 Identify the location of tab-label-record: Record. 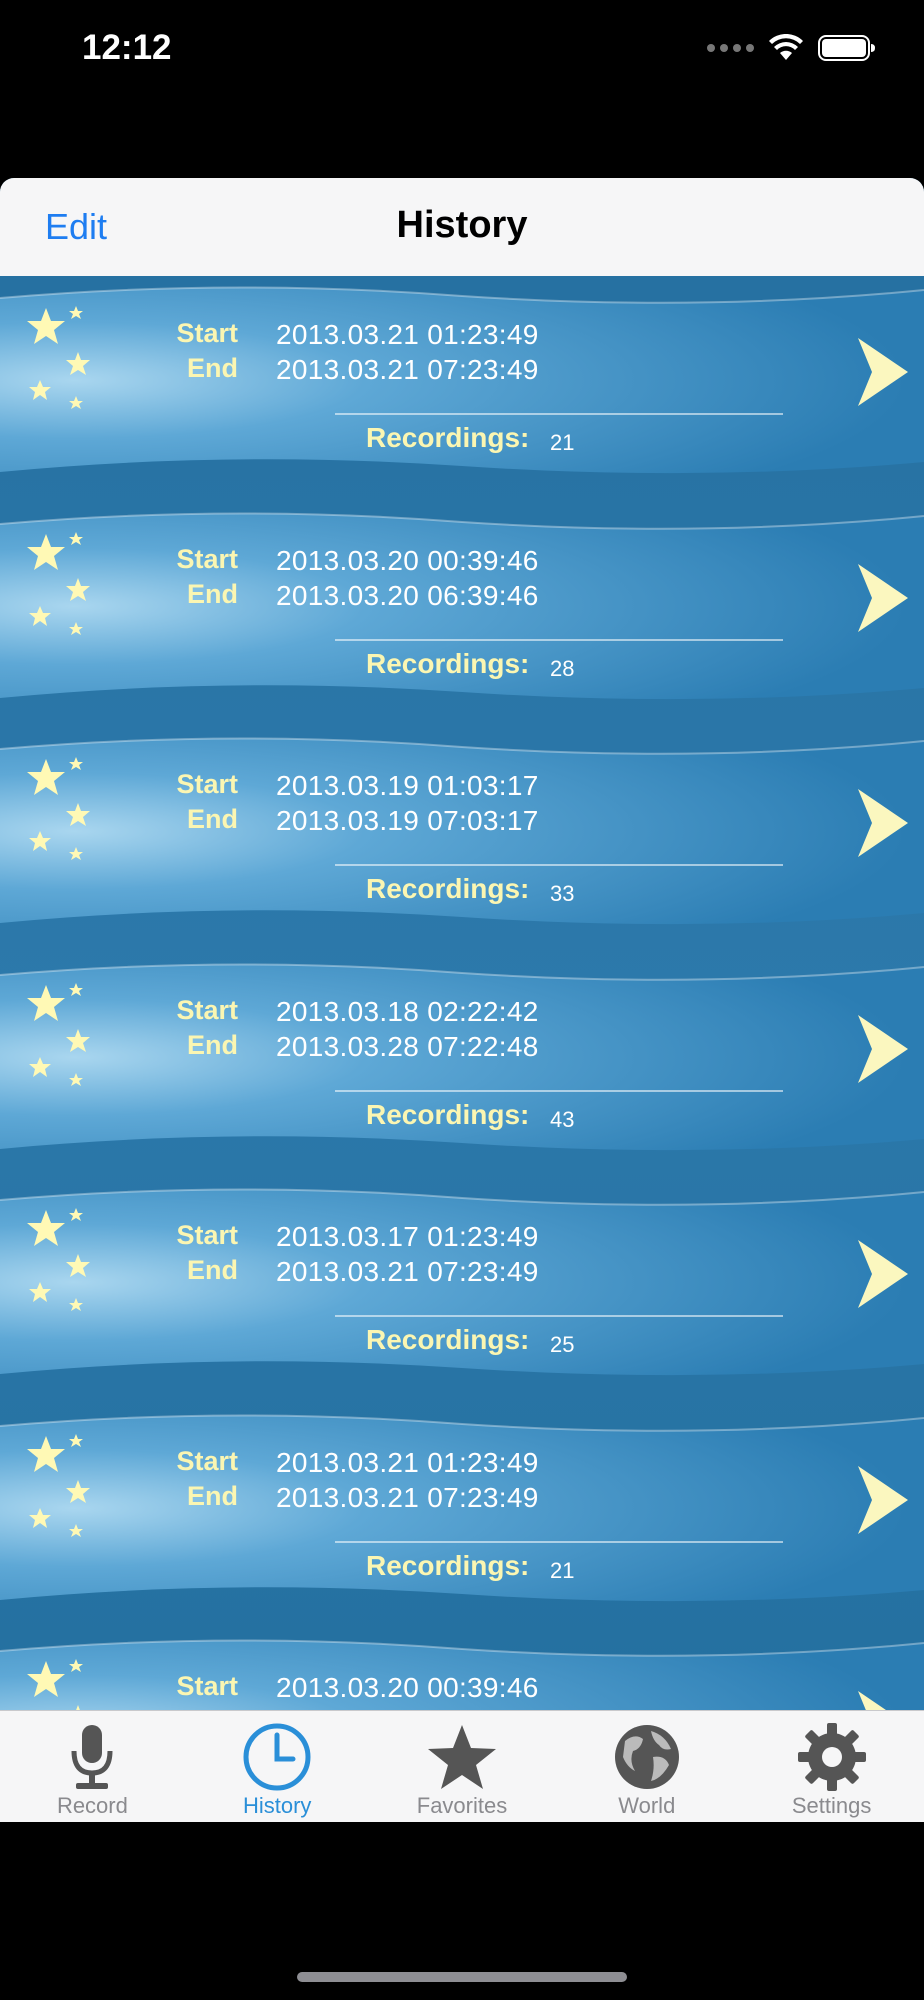
(92, 1805).